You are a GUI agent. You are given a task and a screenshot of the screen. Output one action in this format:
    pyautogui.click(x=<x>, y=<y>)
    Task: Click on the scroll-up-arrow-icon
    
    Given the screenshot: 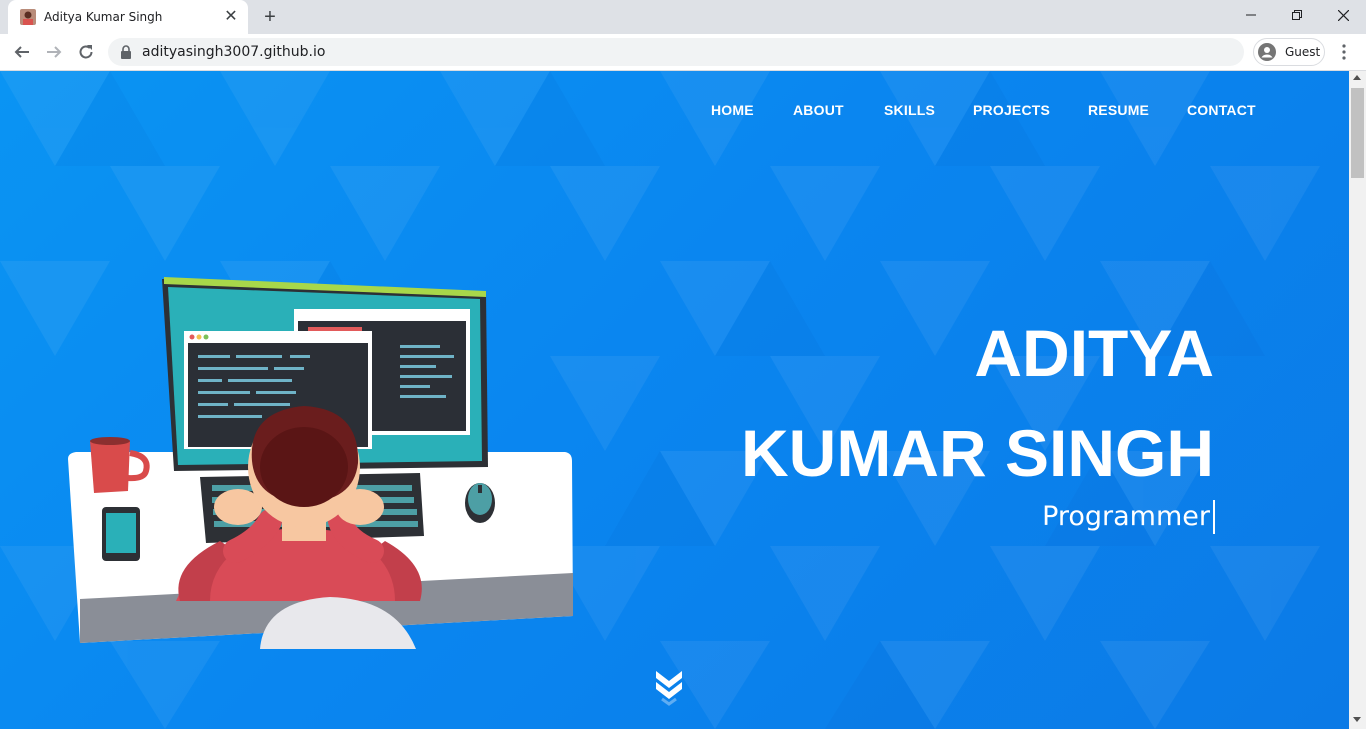 What is the action you would take?
    pyautogui.click(x=1357, y=77)
    